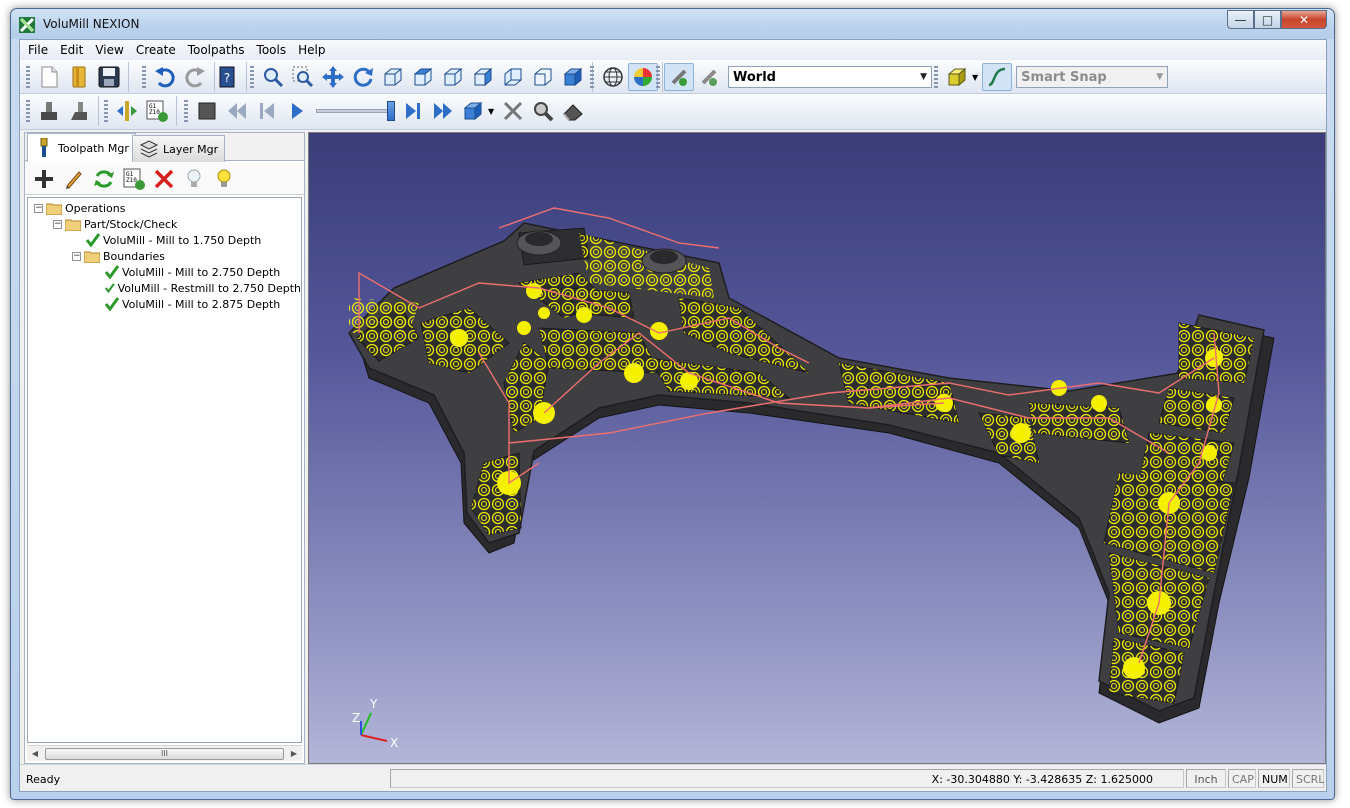  I want to click on tree-node-operation: VoluMill - Mill to 2.875 Depth, so click(164, 304).